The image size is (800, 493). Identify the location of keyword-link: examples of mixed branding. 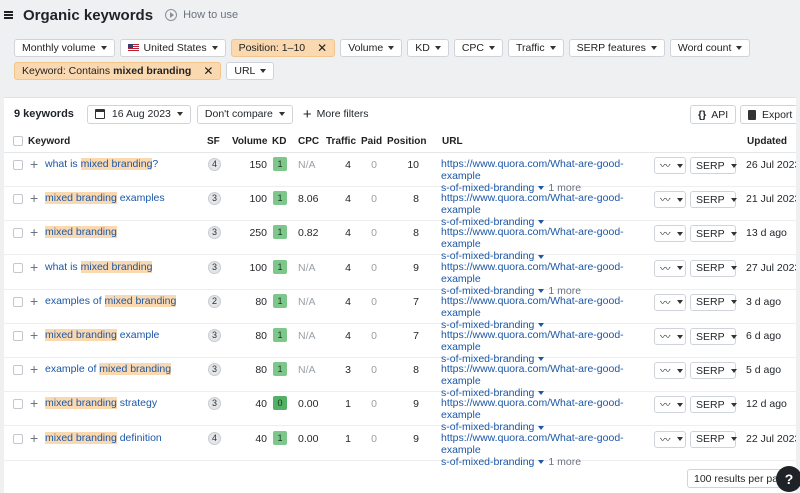
(111, 300).